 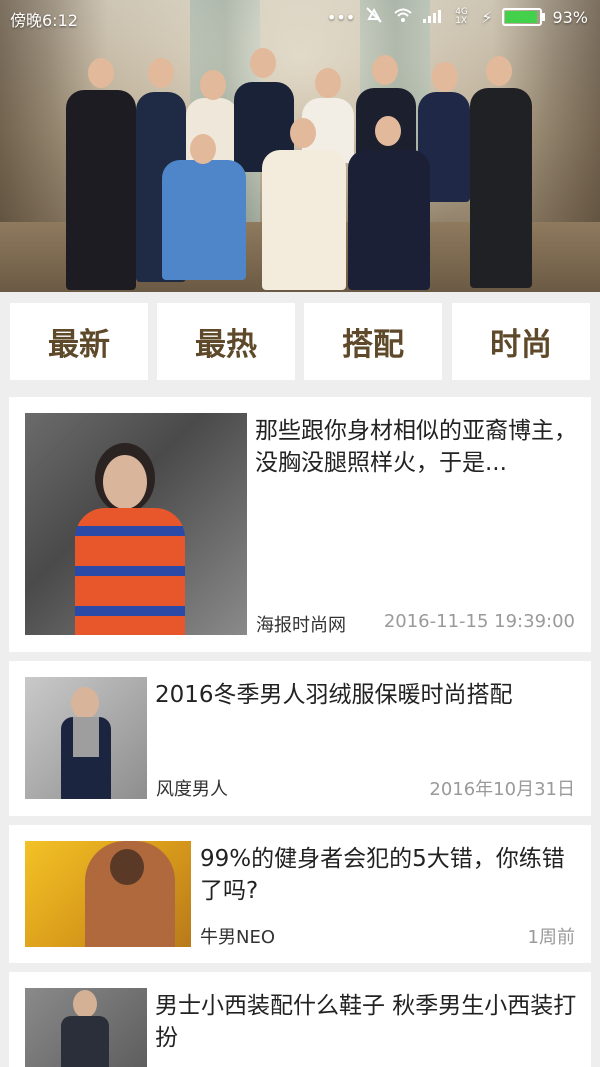 I want to click on network-type-label: 4G 1X, so click(x=461, y=16).